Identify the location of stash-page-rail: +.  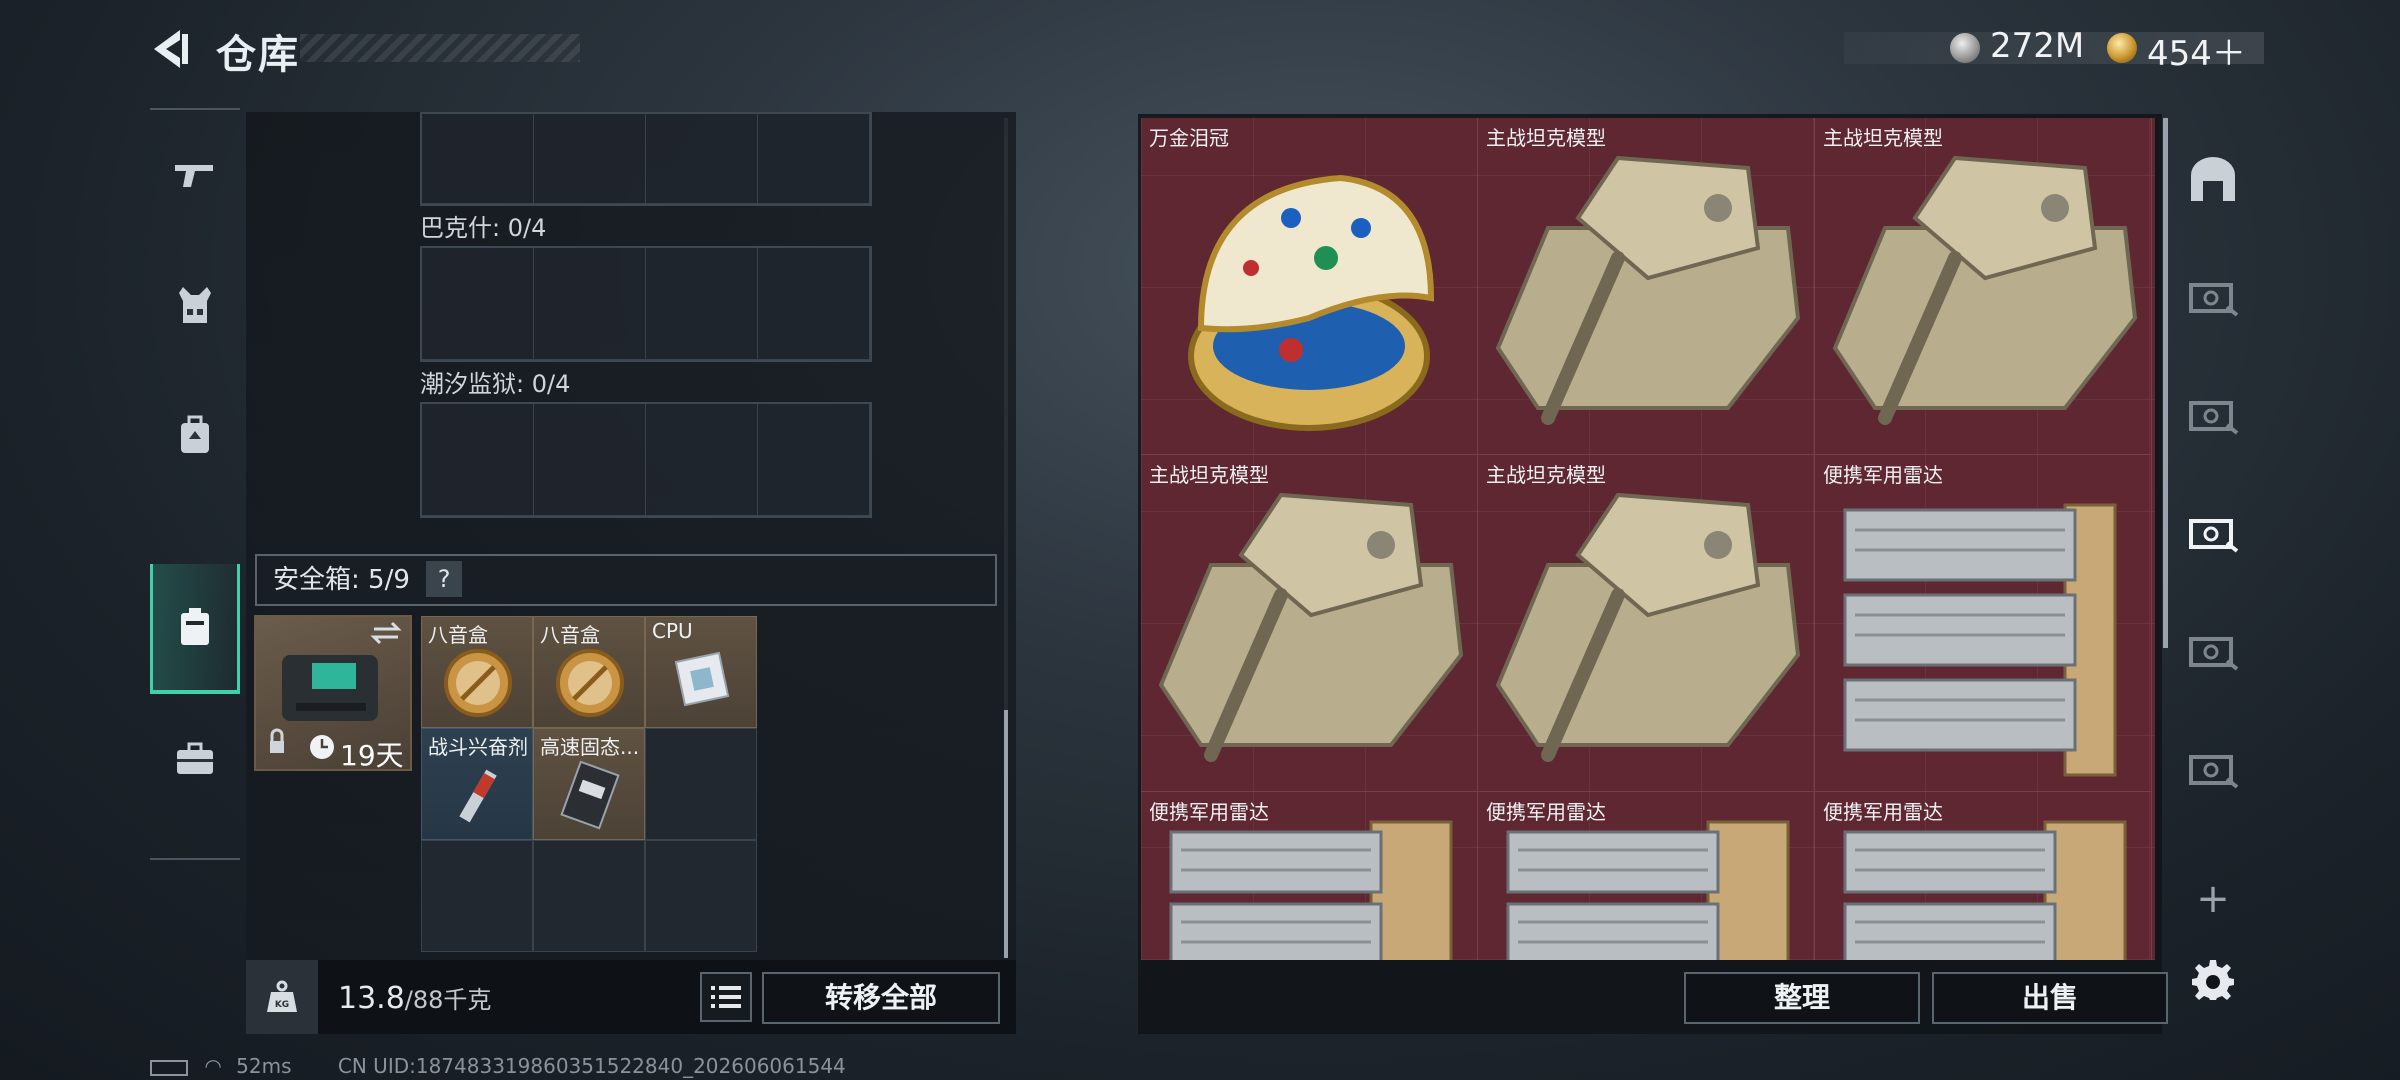
(2213, 574).